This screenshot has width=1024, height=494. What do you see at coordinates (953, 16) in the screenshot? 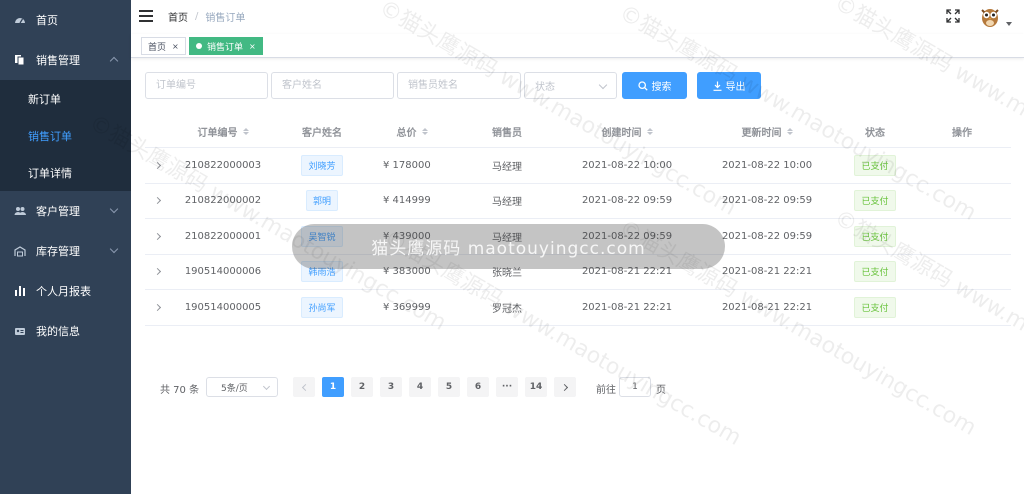
I see `fullscreen-icon` at bounding box center [953, 16].